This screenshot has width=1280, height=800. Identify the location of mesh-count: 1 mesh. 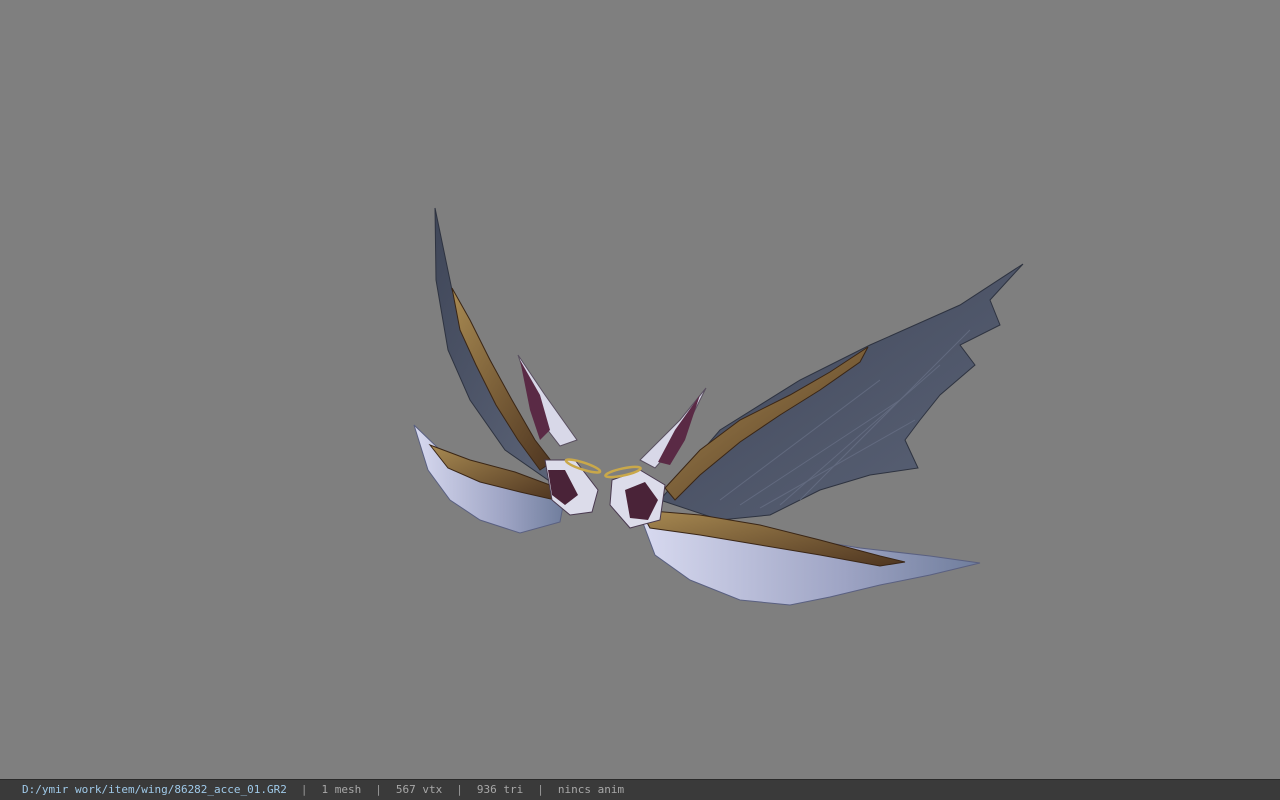
(341, 789).